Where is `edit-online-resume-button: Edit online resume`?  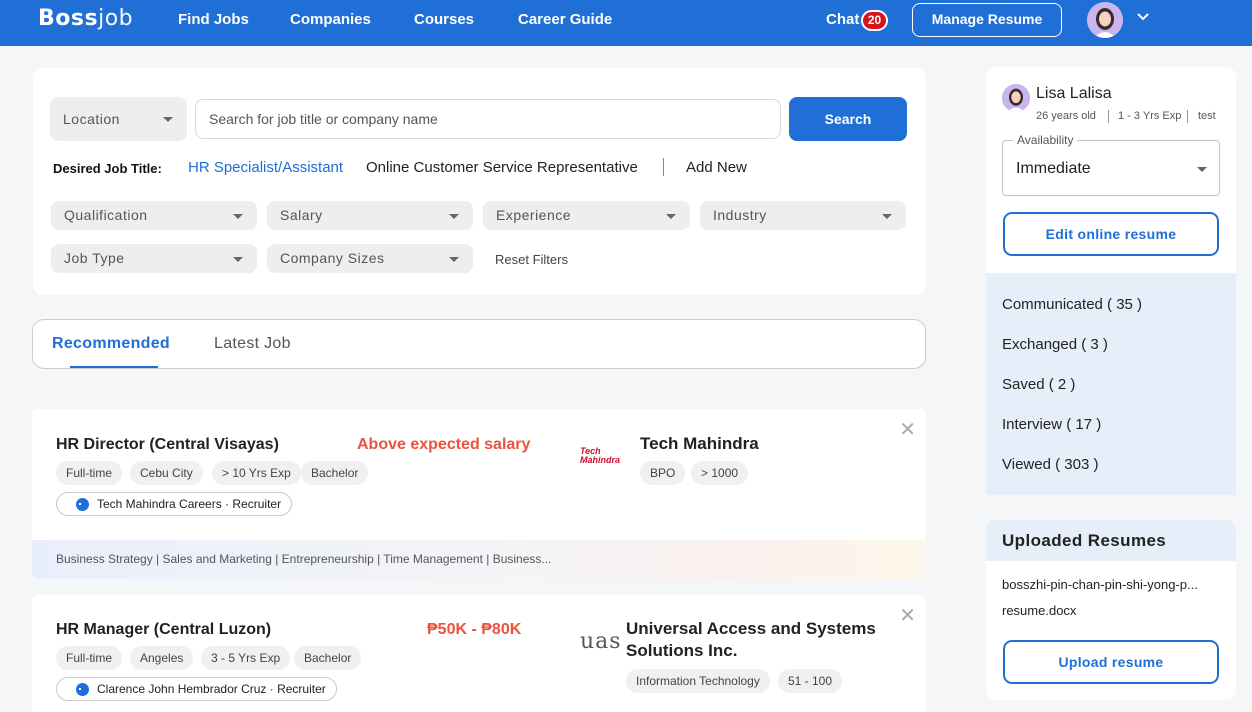 edit-online-resume-button: Edit online resume is located at coordinates (1111, 234).